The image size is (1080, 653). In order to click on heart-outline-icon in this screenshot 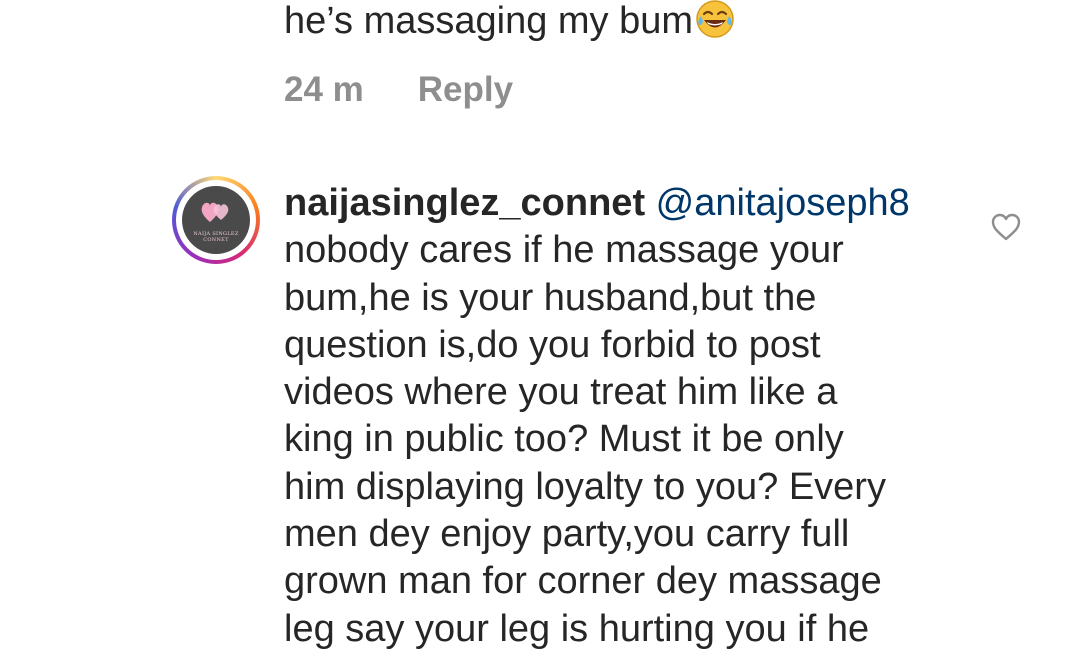, I will do `click(1006, 227)`.